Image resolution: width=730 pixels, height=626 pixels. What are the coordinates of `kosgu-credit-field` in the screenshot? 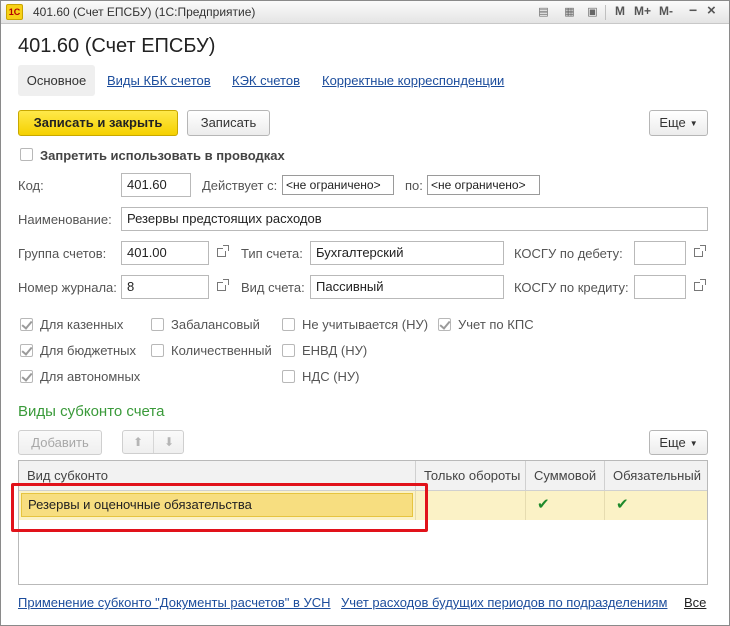 It's located at (660, 287).